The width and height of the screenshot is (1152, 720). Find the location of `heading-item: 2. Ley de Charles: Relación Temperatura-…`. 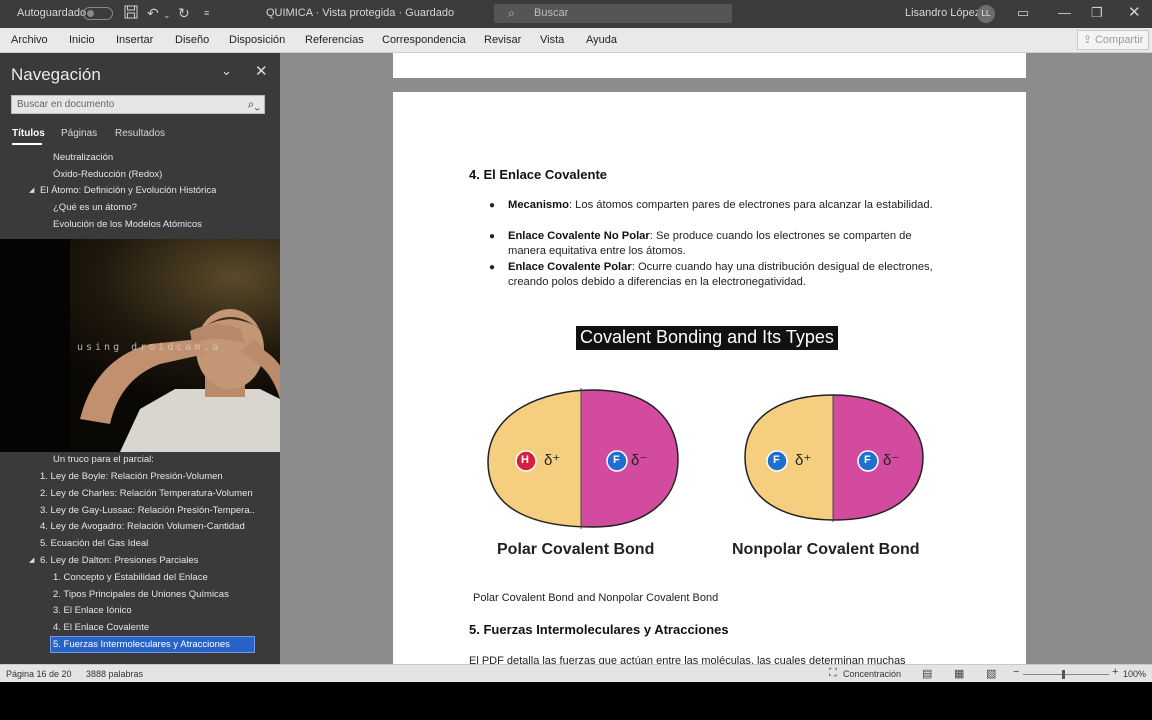

heading-item: 2. Ley de Charles: Relación Temperatura-… is located at coordinates (146, 493).